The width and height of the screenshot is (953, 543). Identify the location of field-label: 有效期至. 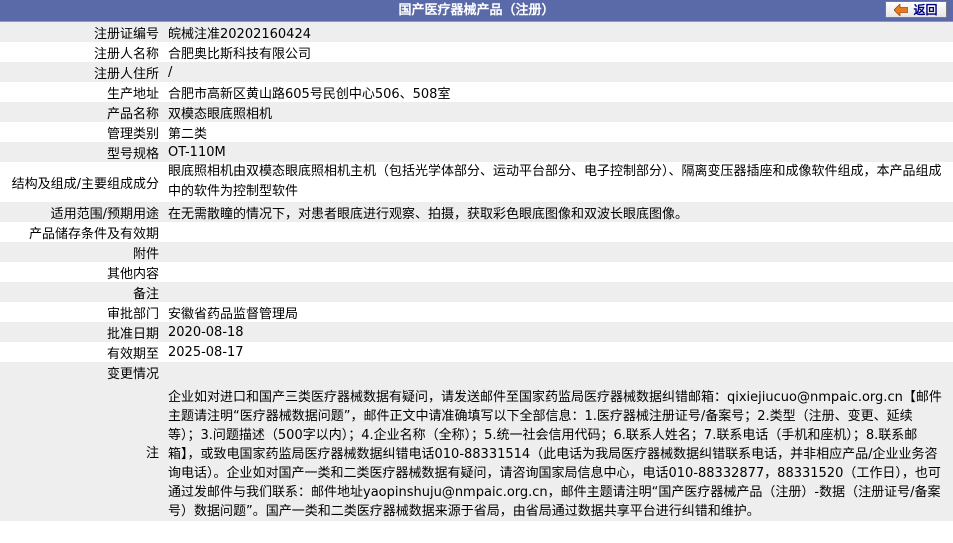
(132, 354).